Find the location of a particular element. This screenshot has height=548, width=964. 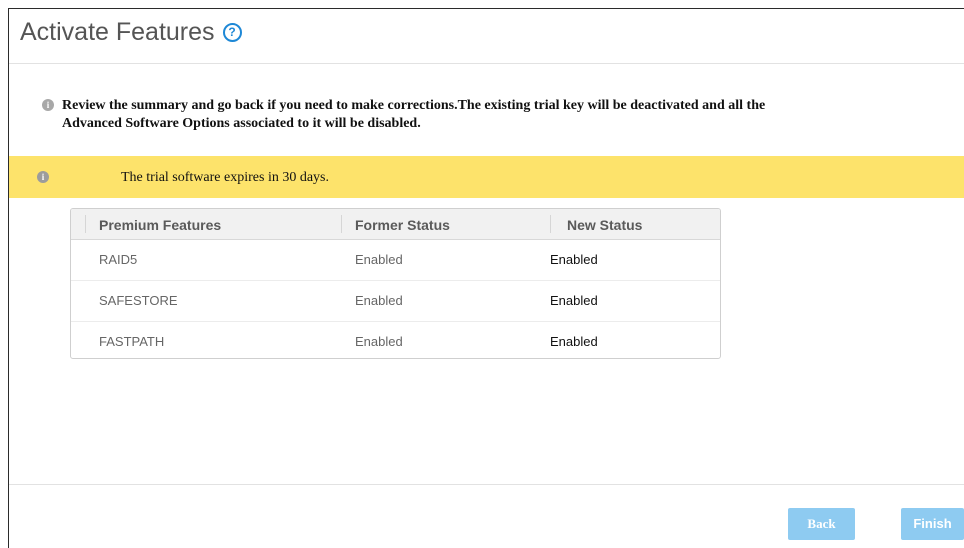

title-divider is located at coordinates (486, 63).